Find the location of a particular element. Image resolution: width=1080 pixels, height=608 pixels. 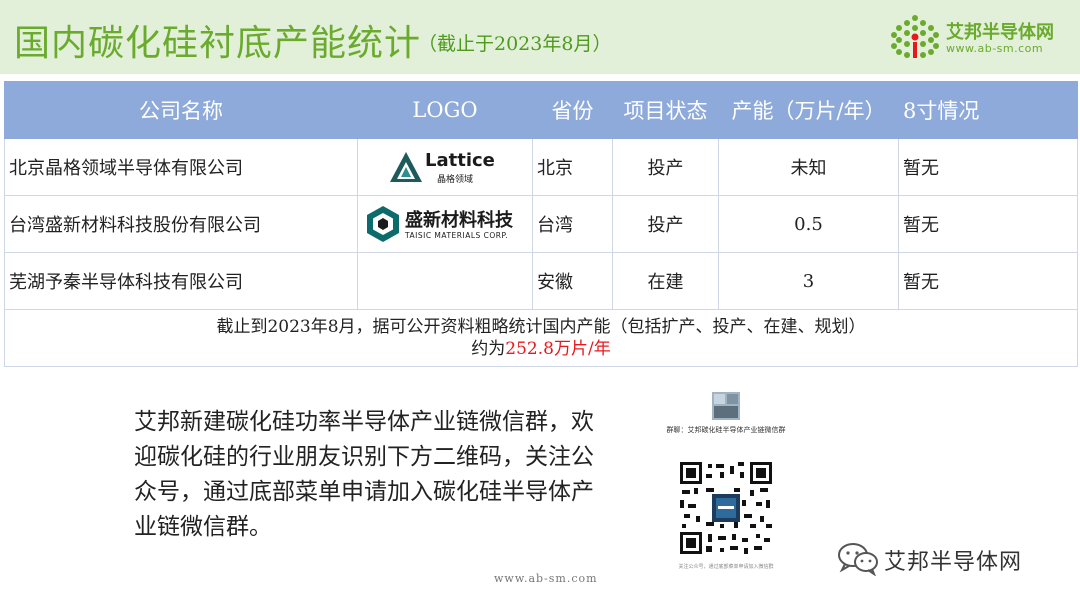

note-line-1: 截止到2023年8月，据可公开资料粗略统计国内产能（包括扩产、投产、在建、规划） is located at coordinates (541, 327).